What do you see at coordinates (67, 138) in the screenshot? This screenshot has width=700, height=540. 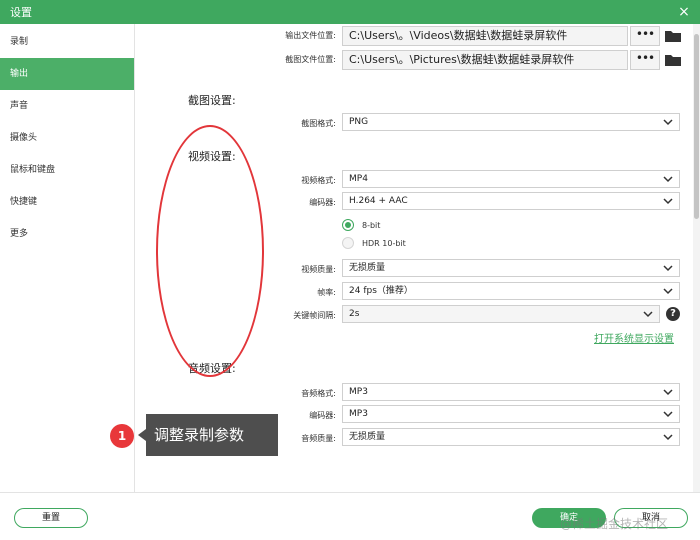 I see `sidebar-item-camera: 摄像头` at bounding box center [67, 138].